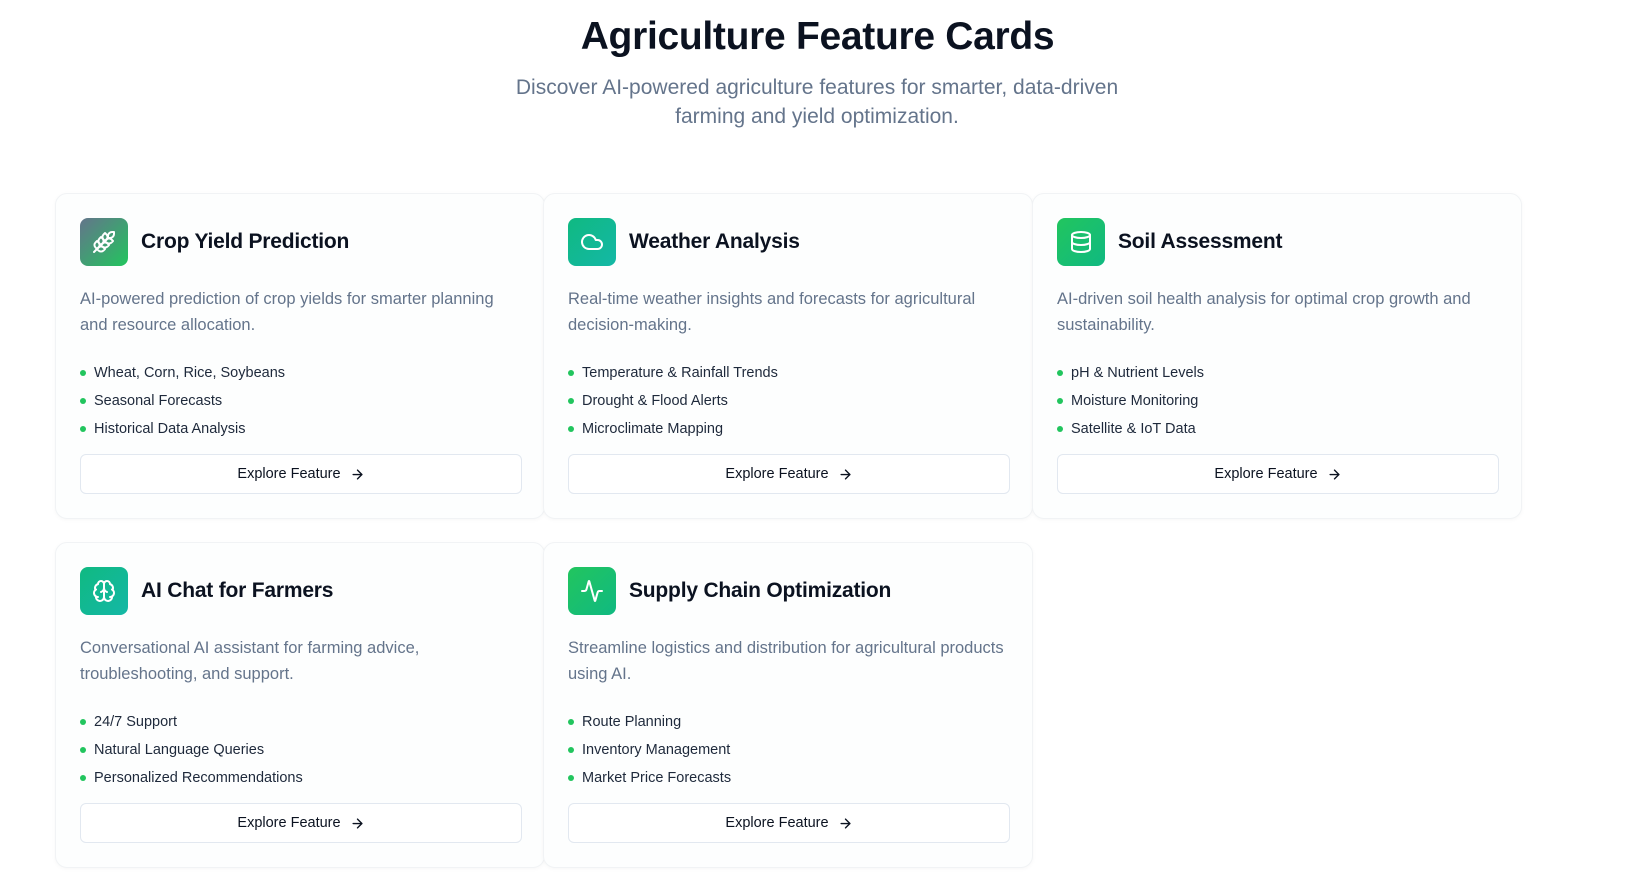  What do you see at coordinates (198, 778) in the screenshot?
I see `feature-label: Personalized Recommendations` at bounding box center [198, 778].